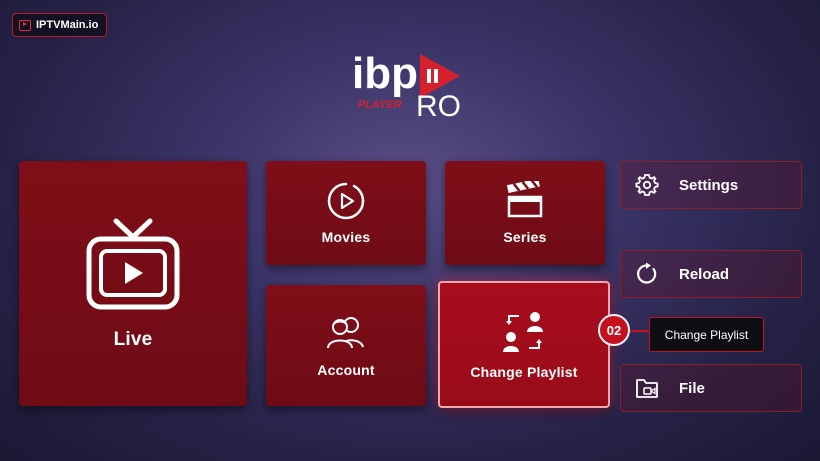 This screenshot has width=820, height=461. I want to click on change-playlist-label: Change Playlist, so click(524, 371).